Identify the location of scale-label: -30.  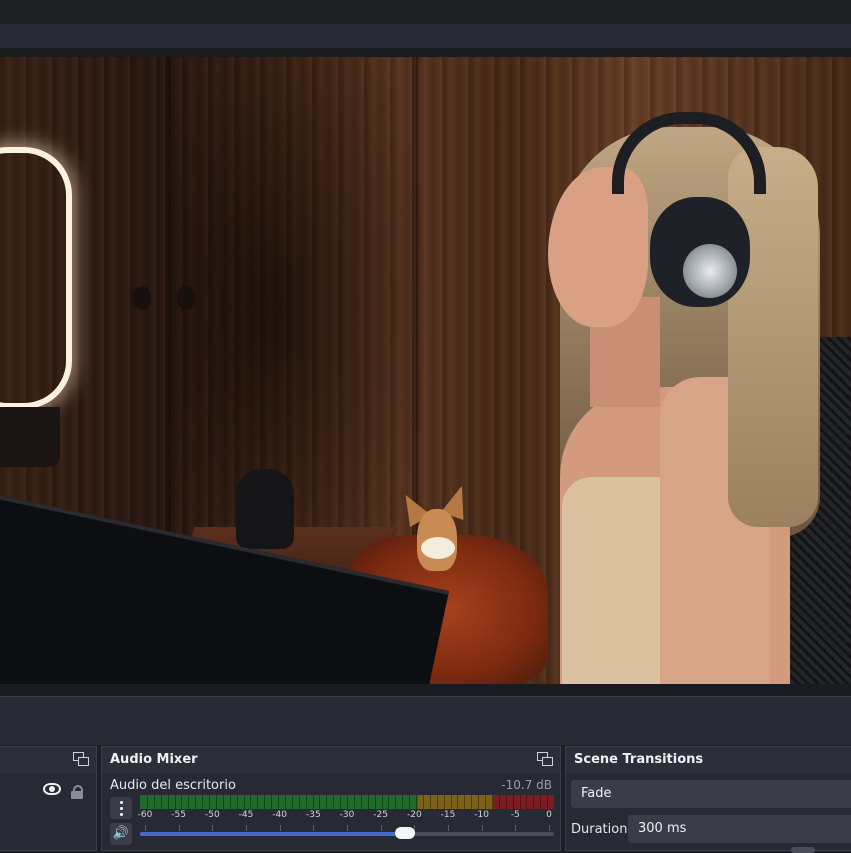
(347, 815).